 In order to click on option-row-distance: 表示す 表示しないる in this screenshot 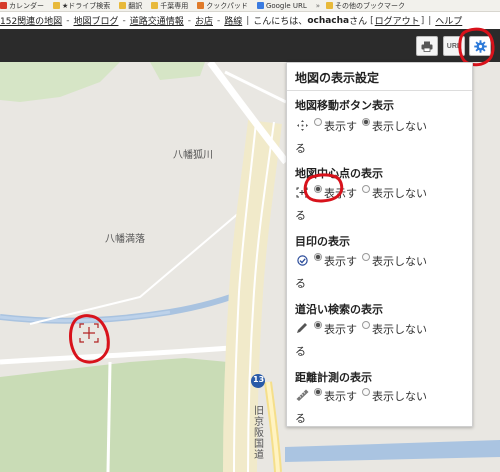, I will do `click(381, 407)`.